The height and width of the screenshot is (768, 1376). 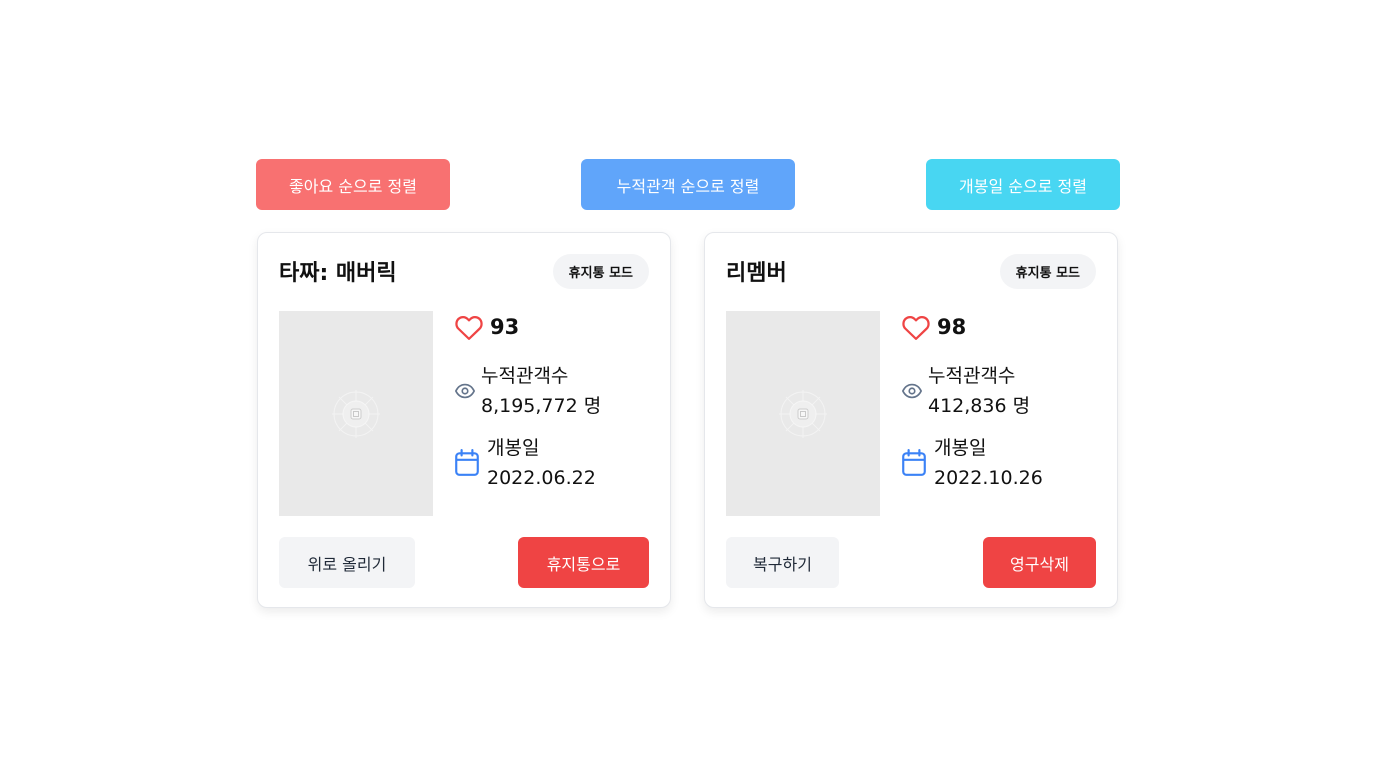 I want to click on audience-stat: 누적관객수 412,836 명, so click(x=965, y=391).